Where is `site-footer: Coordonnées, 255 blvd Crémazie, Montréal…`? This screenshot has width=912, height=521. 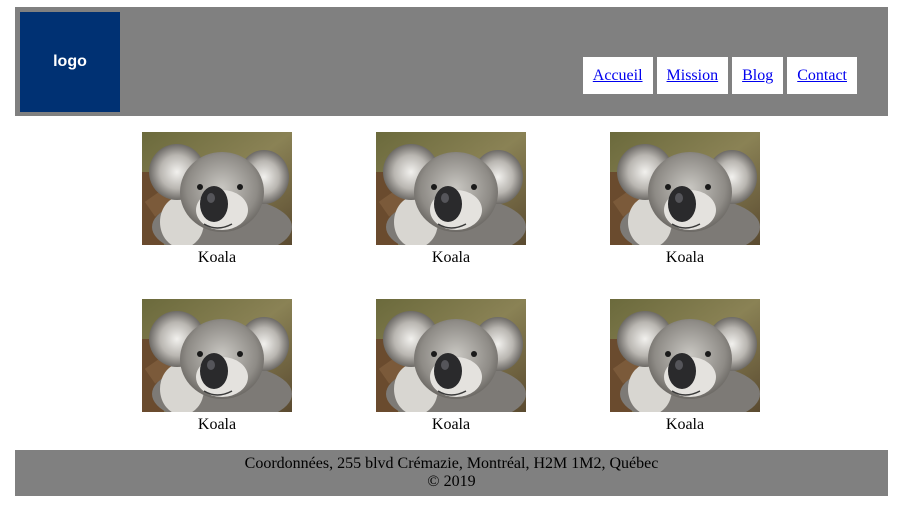
site-footer: Coordonnées, 255 blvd Crémazie, Montréal… is located at coordinates (451, 473).